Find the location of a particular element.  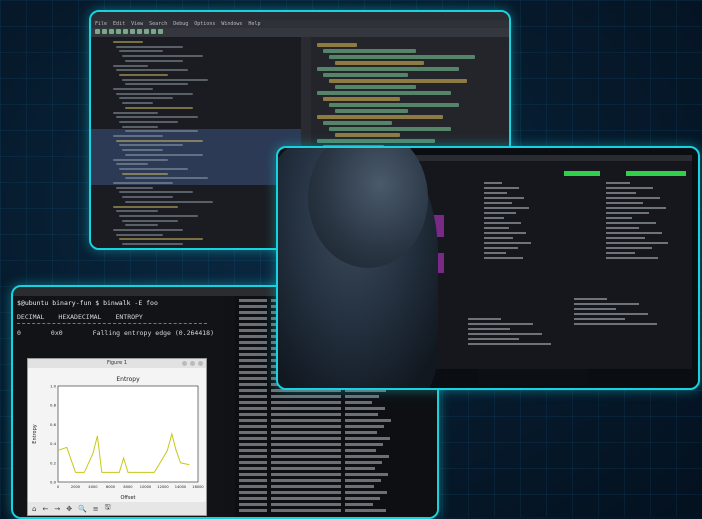

menu-file: File is located at coordinates (101, 24).